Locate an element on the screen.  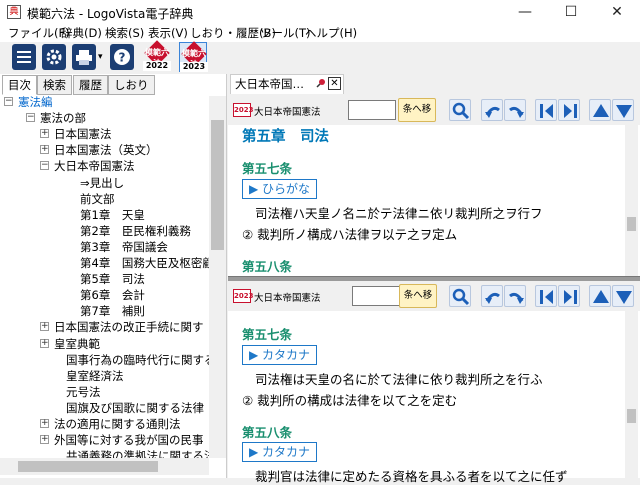
list-view-button is located at coordinates (24, 57).